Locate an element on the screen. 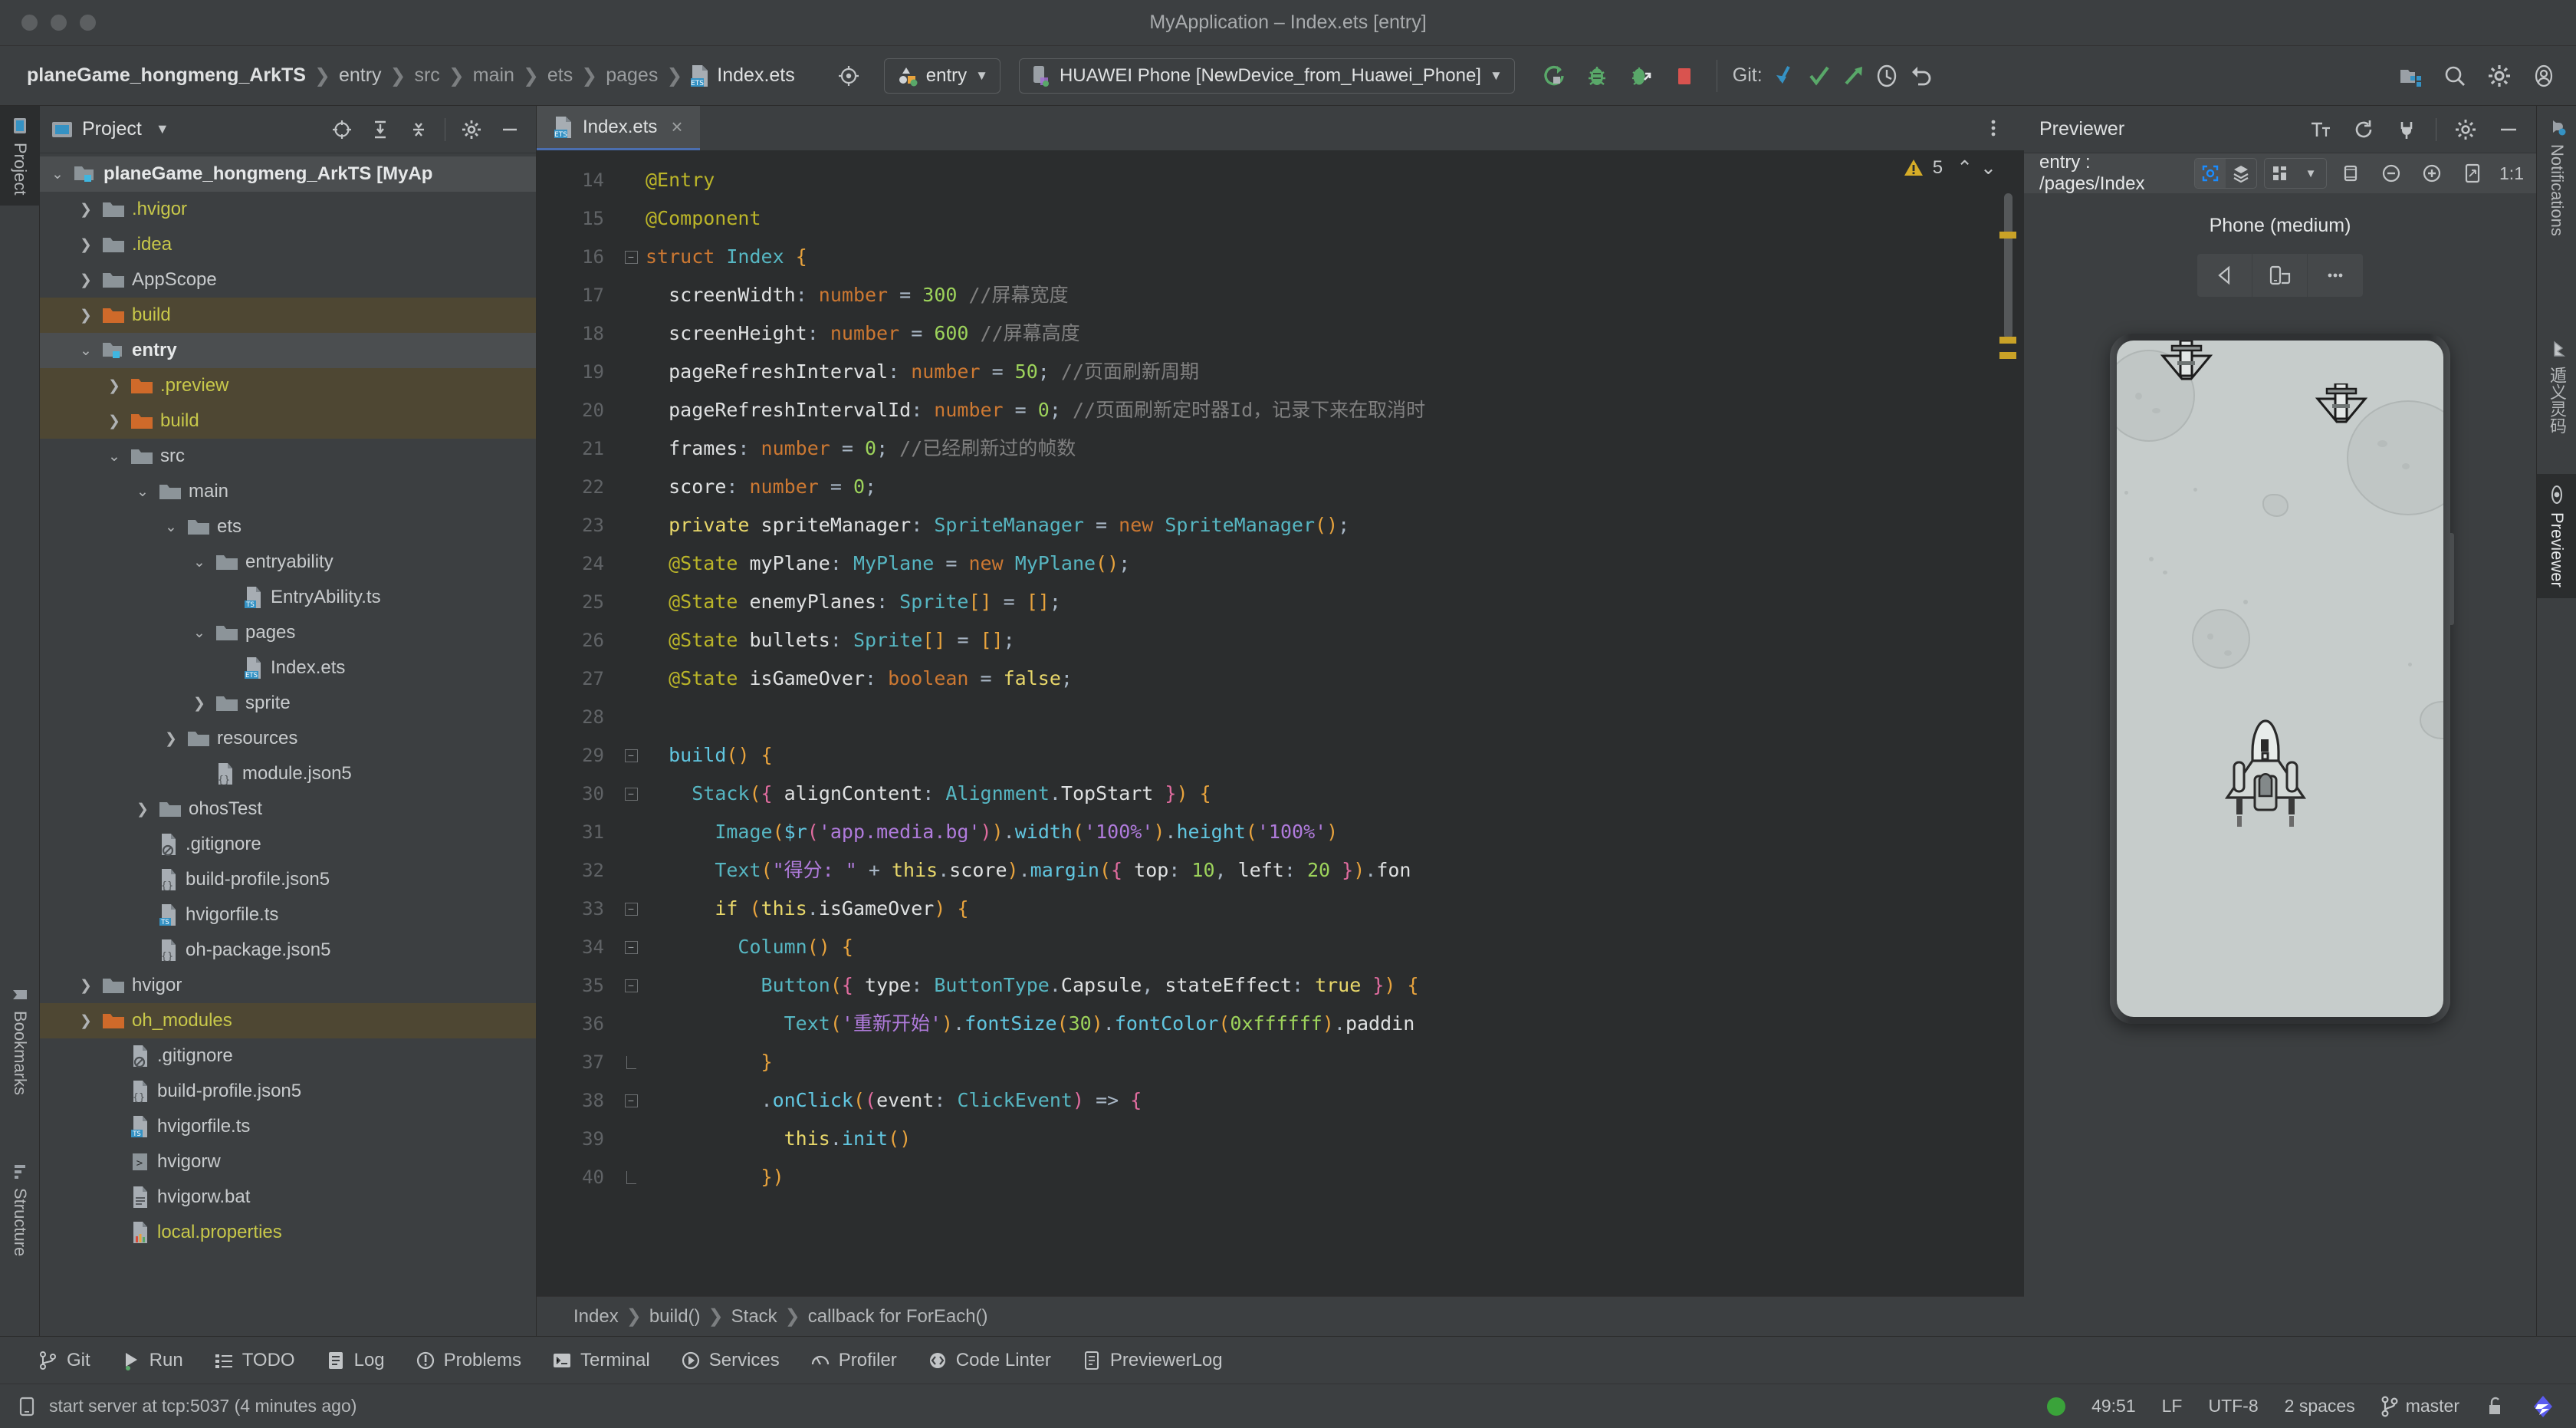 The width and height of the screenshot is (2576, 1428). tool-window-button-git: Git is located at coordinates (65, 1360).